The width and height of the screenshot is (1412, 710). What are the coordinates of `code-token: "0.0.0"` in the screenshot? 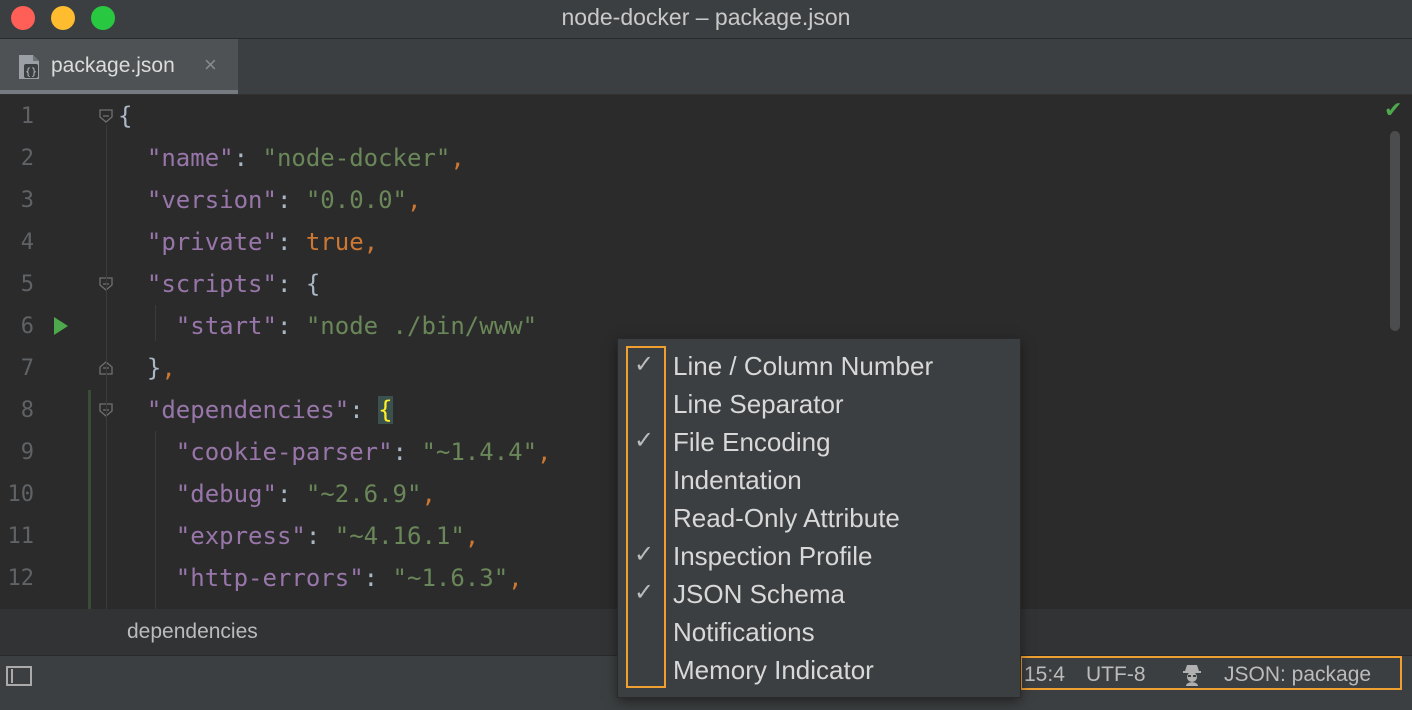 It's located at (356, 200).